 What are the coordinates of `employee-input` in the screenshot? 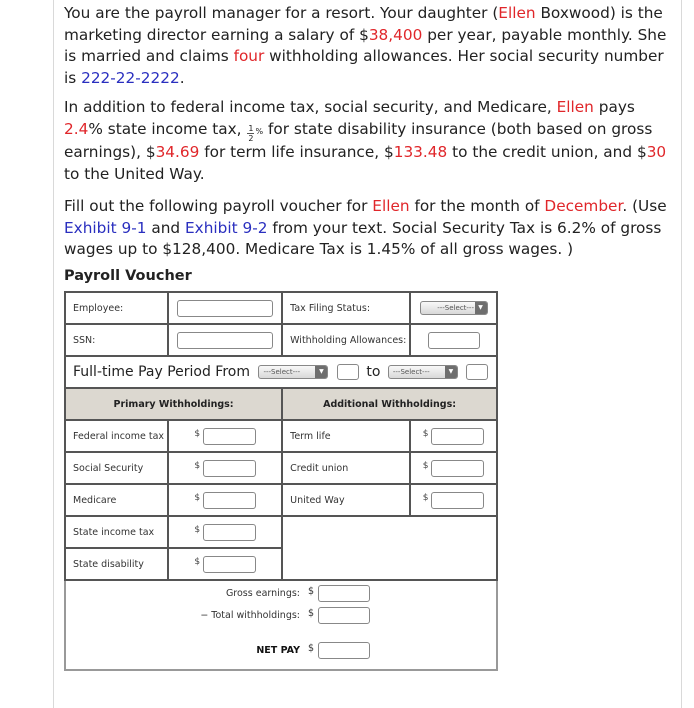 It's located at (225, 308).